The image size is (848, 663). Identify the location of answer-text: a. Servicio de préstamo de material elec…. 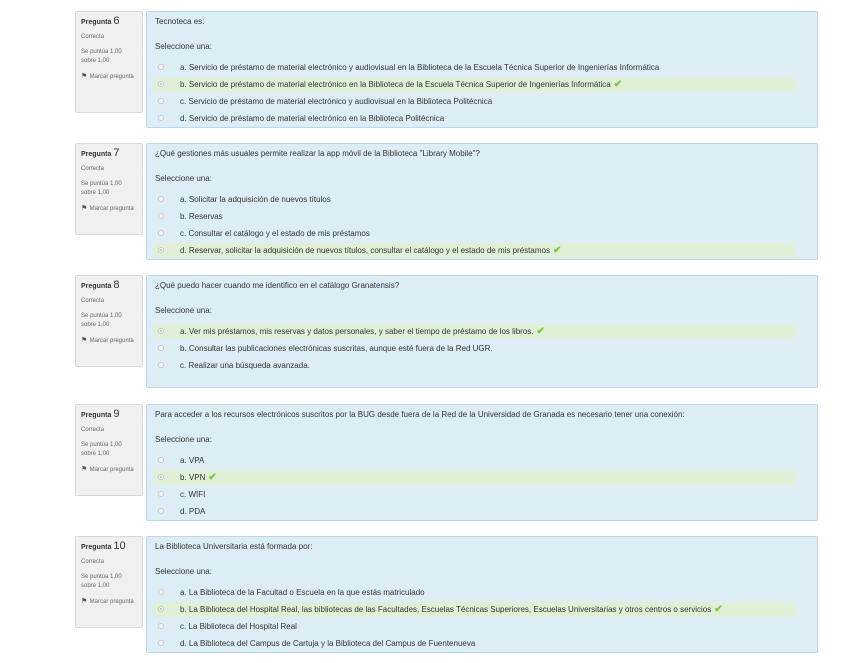
(420, 67).